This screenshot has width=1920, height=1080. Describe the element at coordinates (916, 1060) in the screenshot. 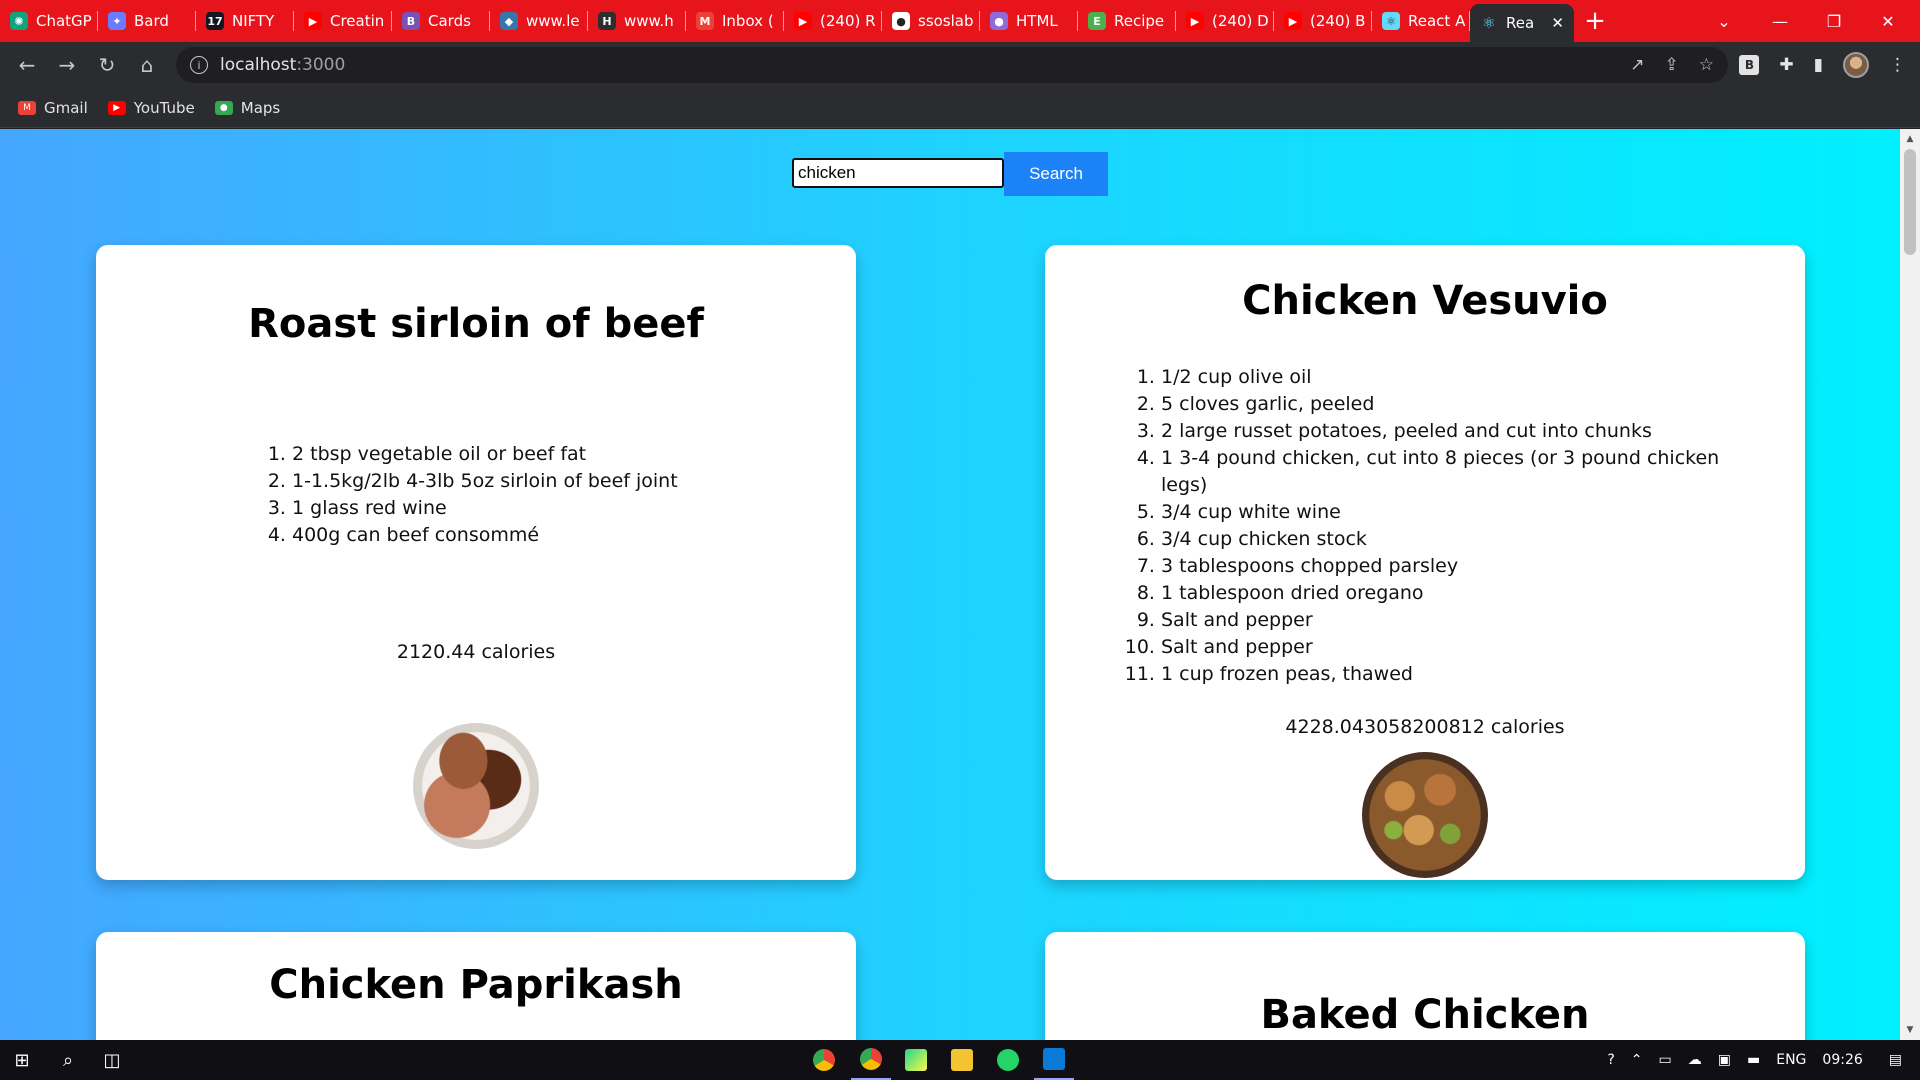

I see `pycharm-app-icon` at that location.